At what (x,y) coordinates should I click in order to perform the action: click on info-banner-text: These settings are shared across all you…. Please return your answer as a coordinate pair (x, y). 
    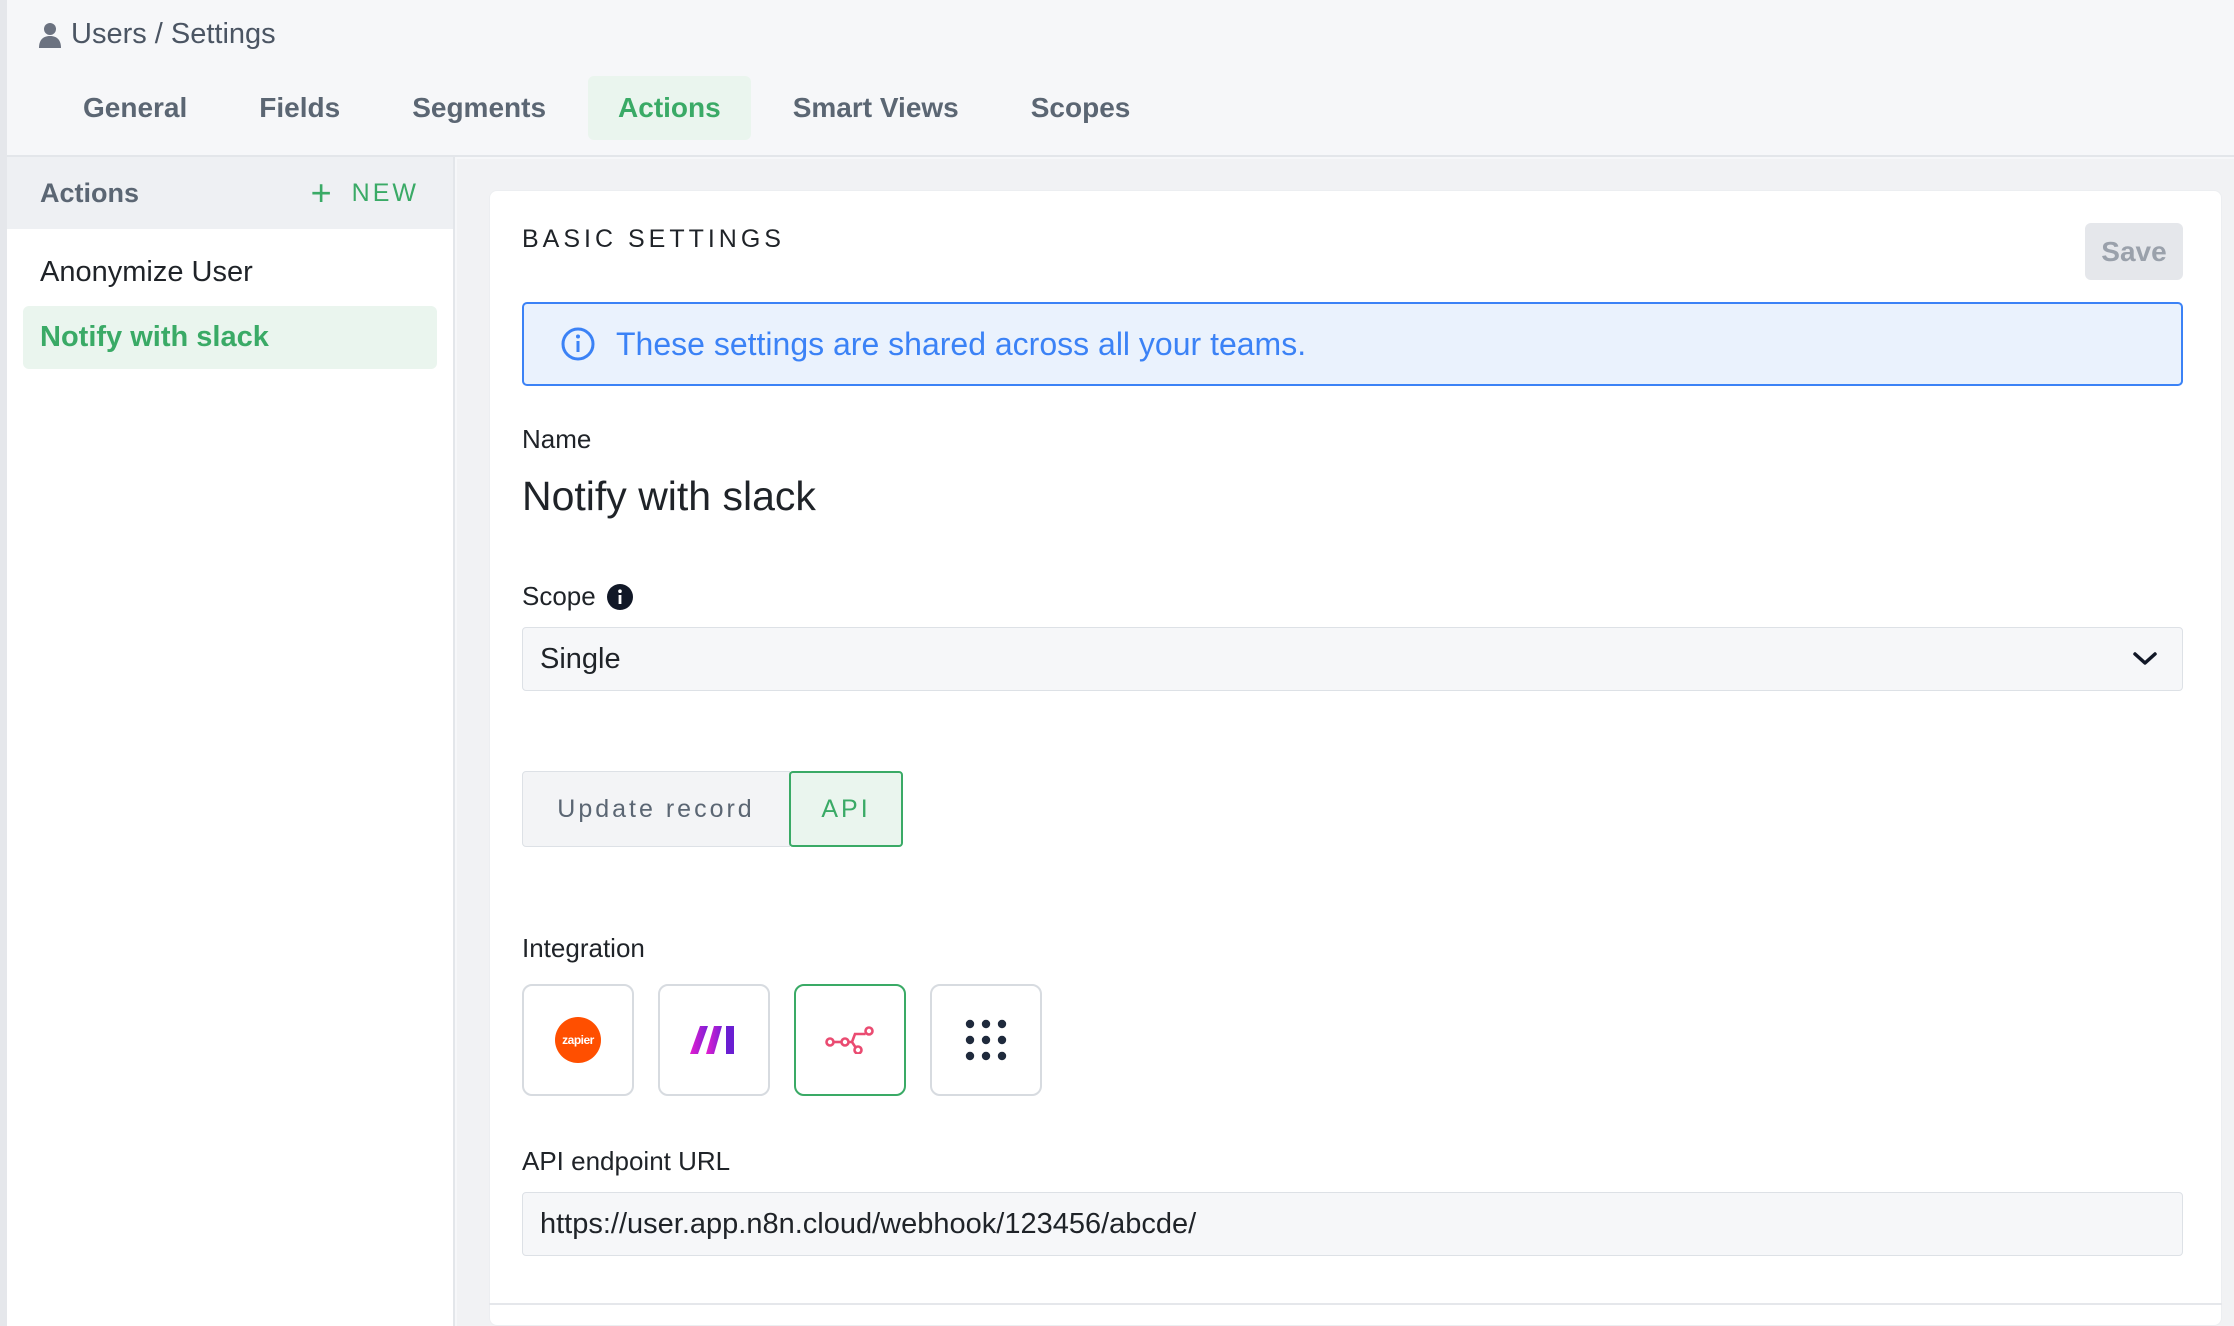
    Looking at the image, I should click on (961, 343).